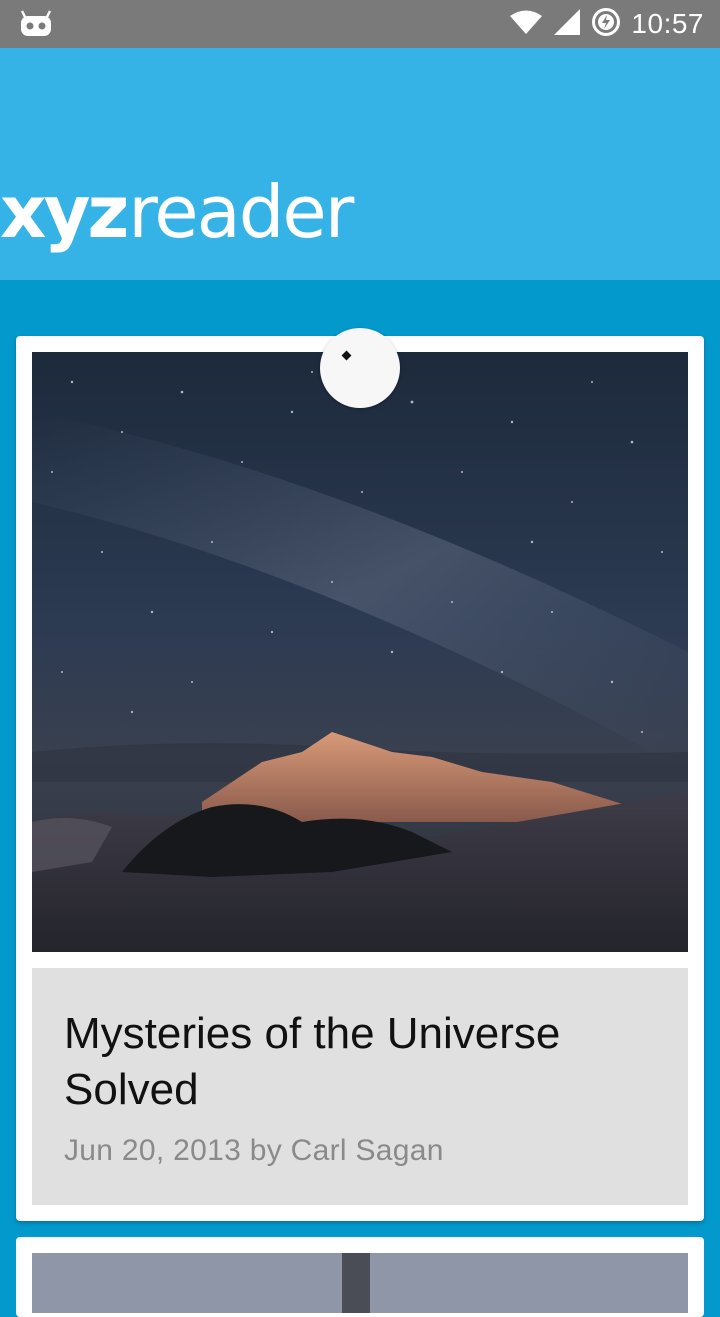 The height and width of the screenshot is (1317, 720). I want to click on app-logo: xyz reader, so click(177, 218).